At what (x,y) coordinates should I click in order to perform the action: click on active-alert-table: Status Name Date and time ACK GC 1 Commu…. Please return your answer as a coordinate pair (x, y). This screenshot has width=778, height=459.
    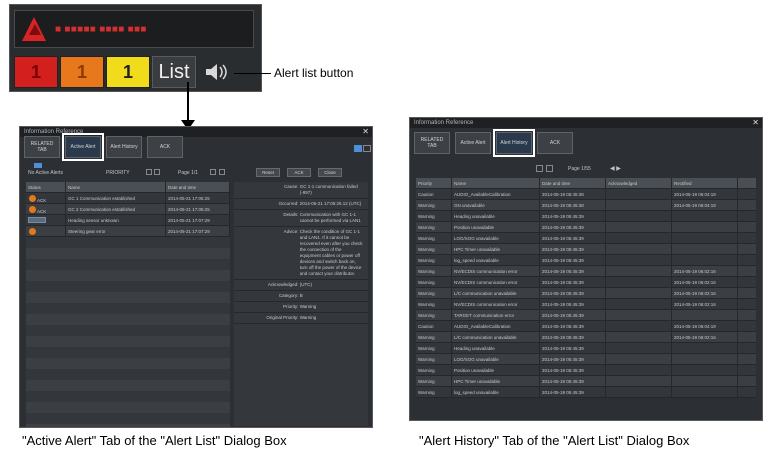
    Looking at the image, I should click on (128, 304).